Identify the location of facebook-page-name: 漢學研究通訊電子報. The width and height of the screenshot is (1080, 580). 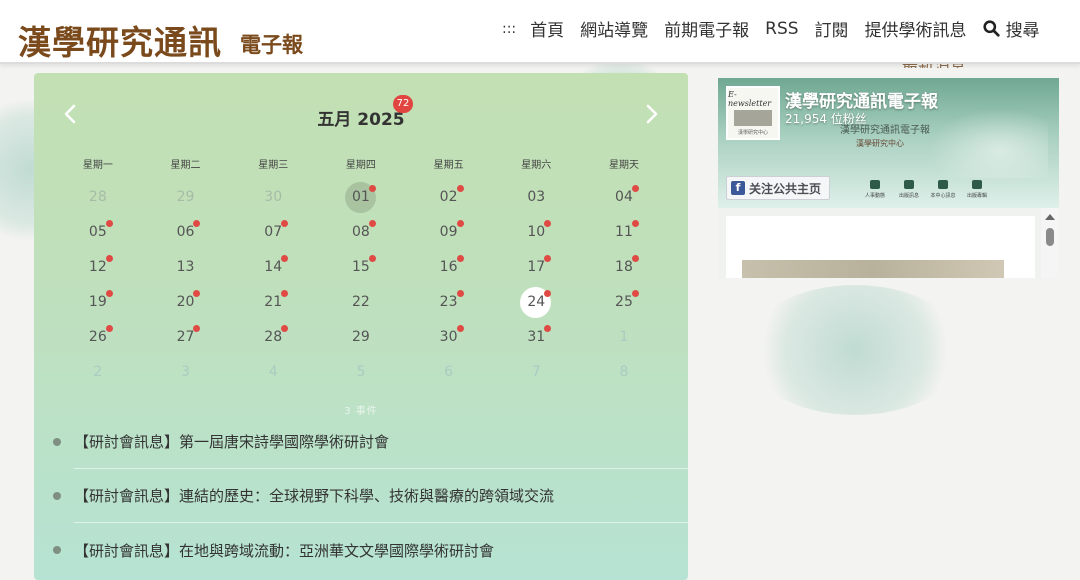
(861, 99).